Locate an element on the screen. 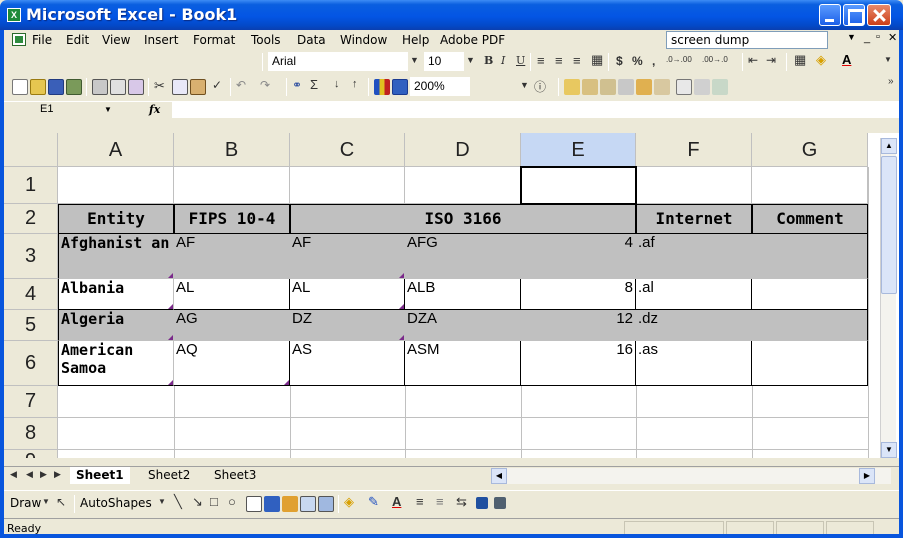 This screenshot has width=903, height=538. autoshapes-menu: AutoShapes is located at coordinates (116, 503).